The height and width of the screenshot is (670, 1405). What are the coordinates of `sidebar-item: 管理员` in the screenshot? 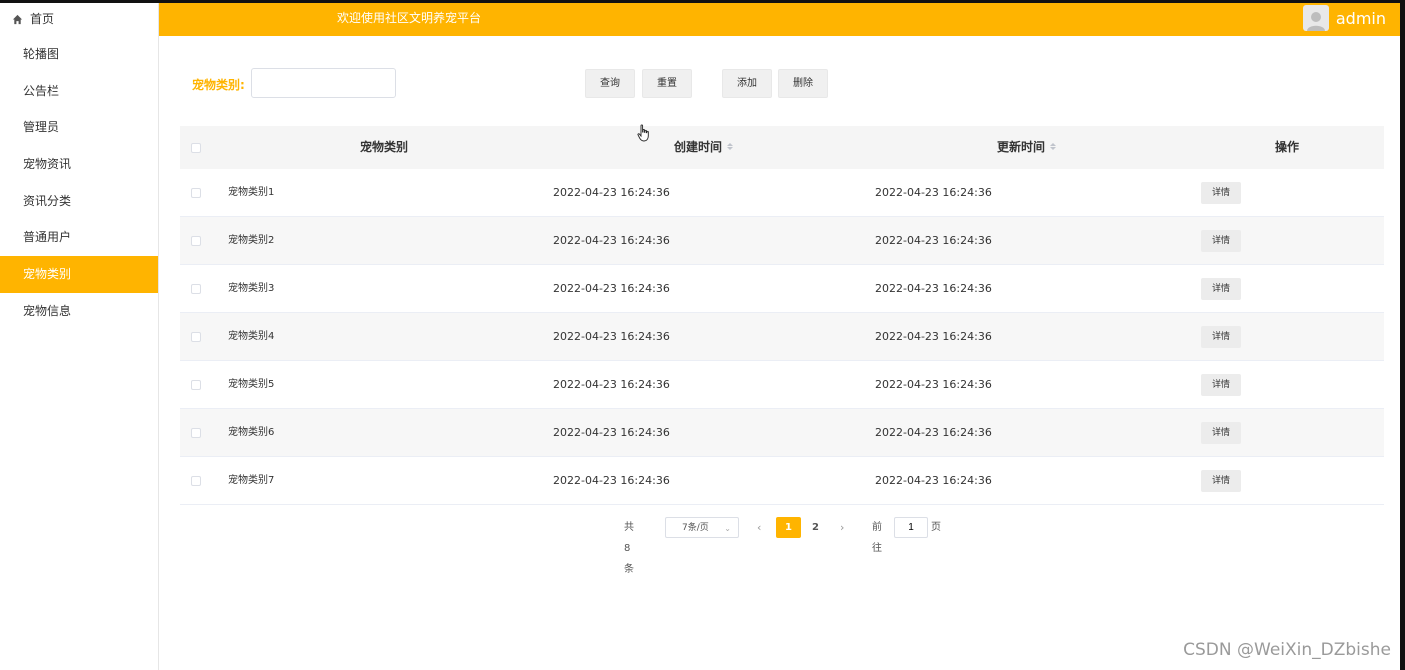 It's located at (79, 127).